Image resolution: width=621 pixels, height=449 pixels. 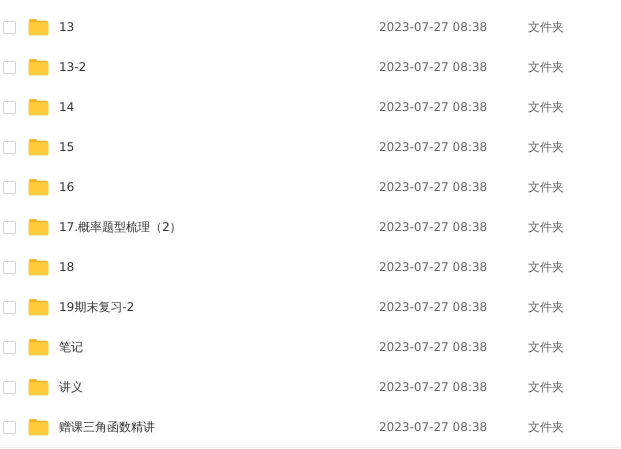 What do you see at coordinates (96, 307) in the screenshot?
I see `folder-name: 19期末复习-2` at bounding box center [96, 307].